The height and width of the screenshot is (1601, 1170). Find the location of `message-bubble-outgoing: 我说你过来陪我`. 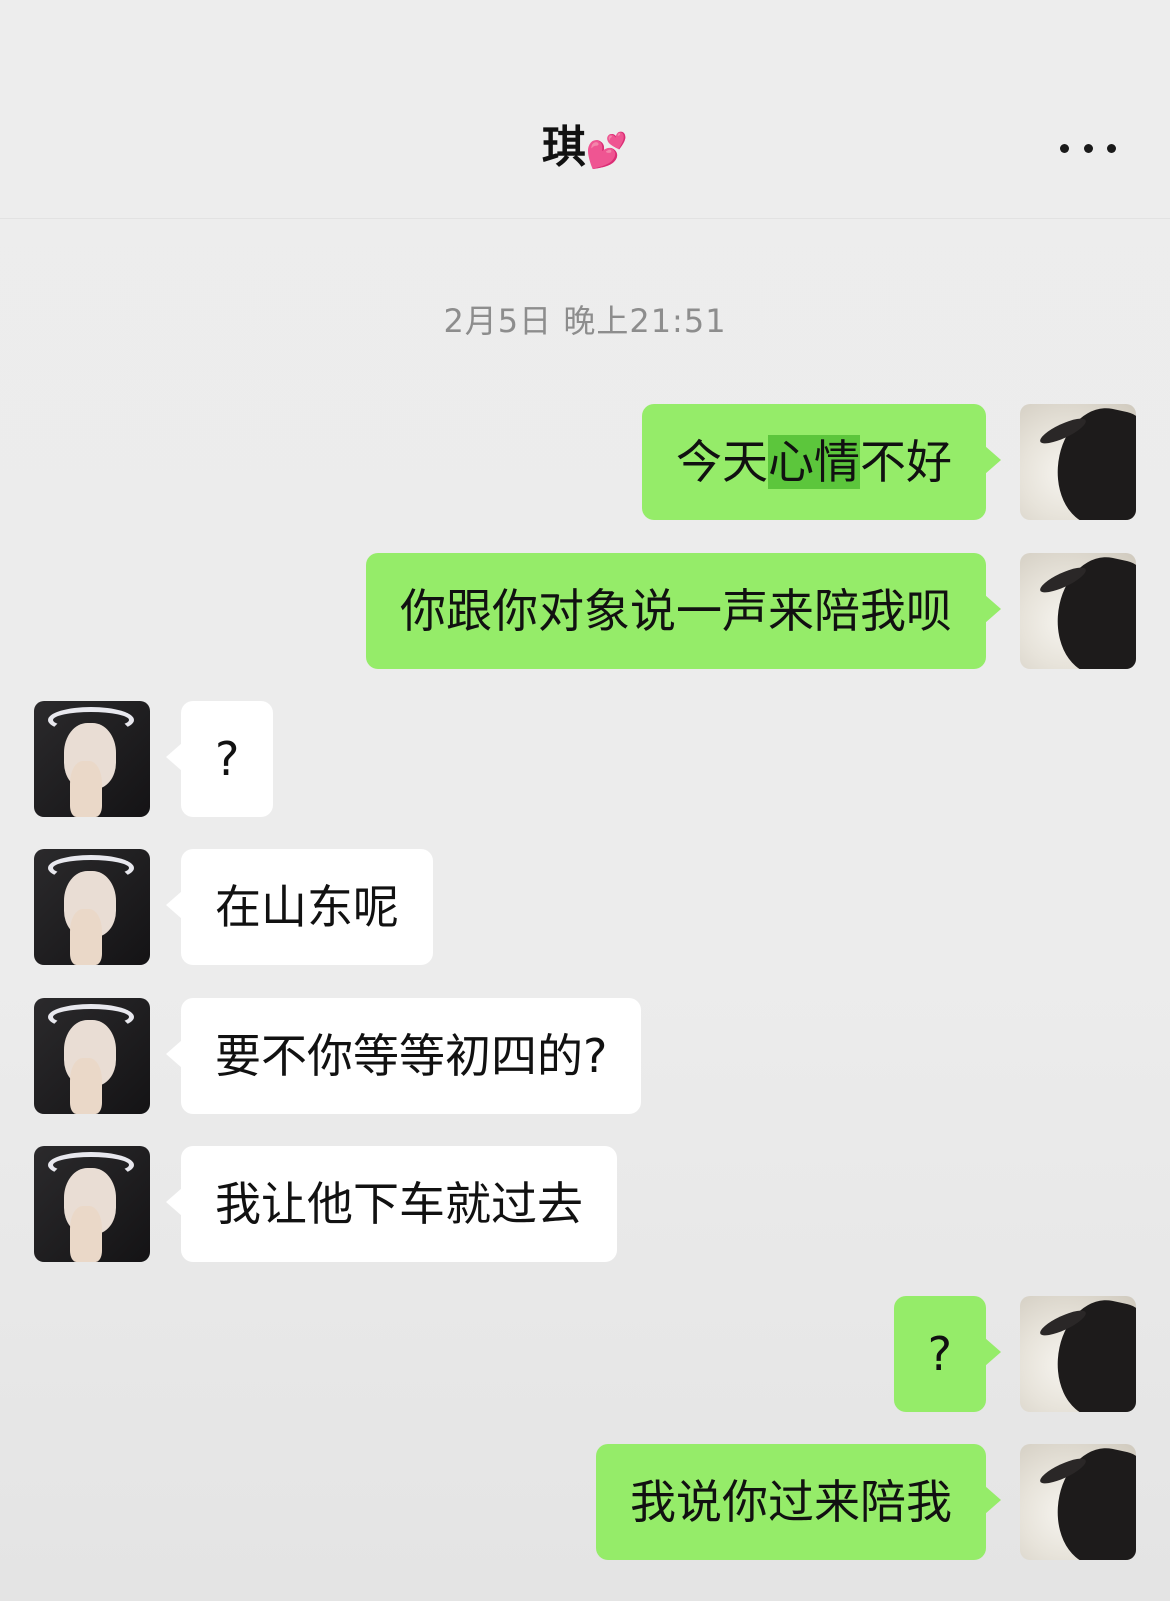

message-bubble-outgoing: 我说你过来陪我 is located at coordinates (798, 1502).